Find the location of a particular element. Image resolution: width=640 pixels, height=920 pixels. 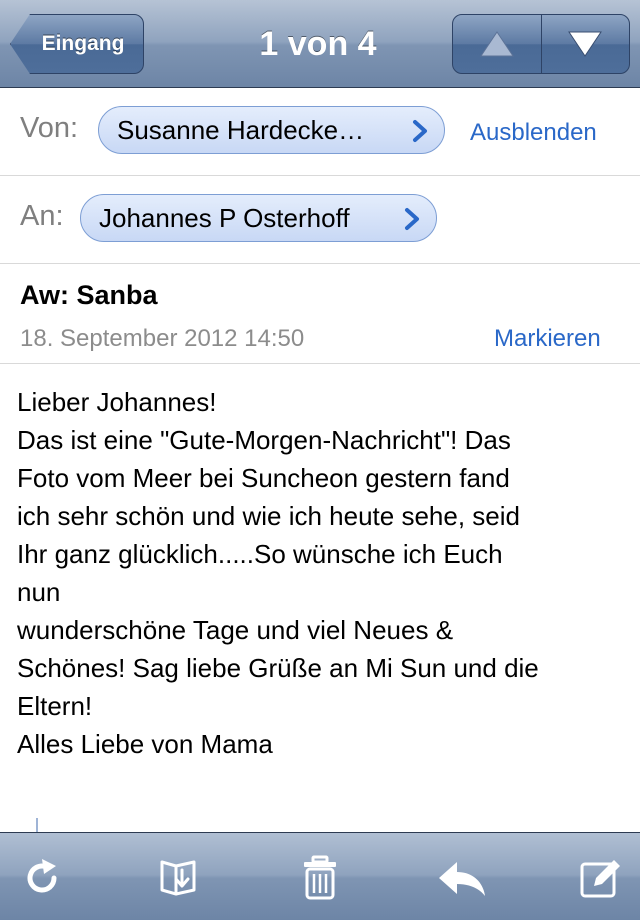

body-line: Eltern! is located at coordinates (55, 706).